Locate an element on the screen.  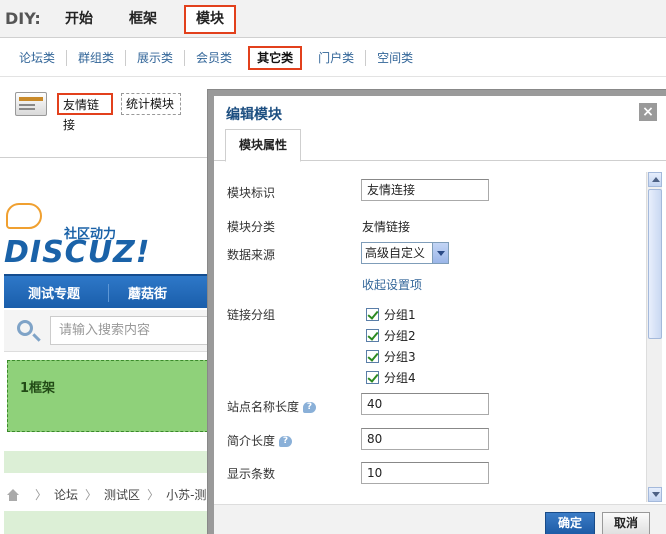
scroll-down-icon is located at coordinates (655, 494).